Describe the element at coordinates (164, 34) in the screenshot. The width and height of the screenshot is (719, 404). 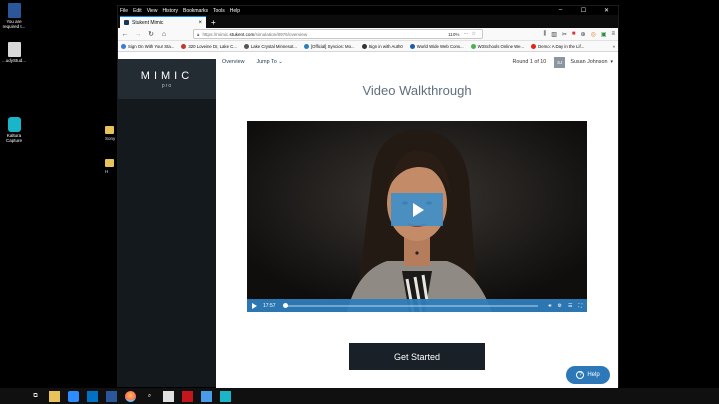
I see `home-icon: ⌂` at that location.